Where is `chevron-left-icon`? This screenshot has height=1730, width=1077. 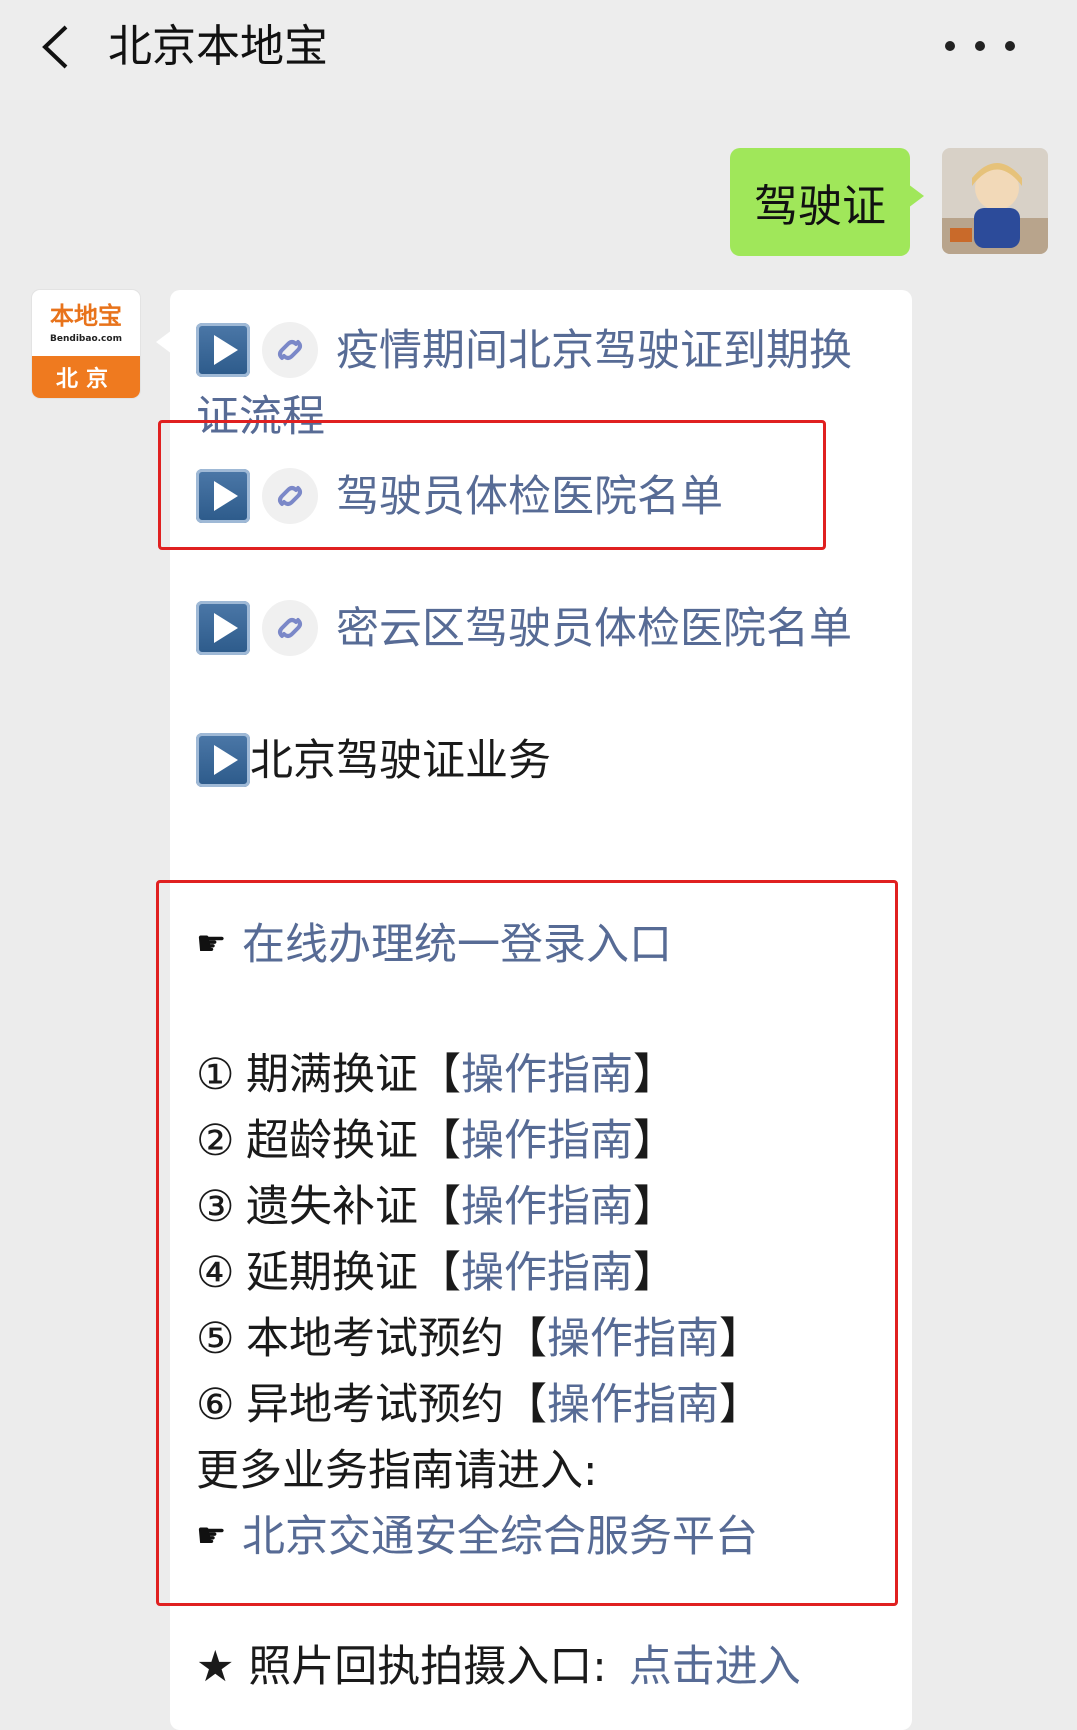
chevron-left-icon is located at coordinates (55, 47).